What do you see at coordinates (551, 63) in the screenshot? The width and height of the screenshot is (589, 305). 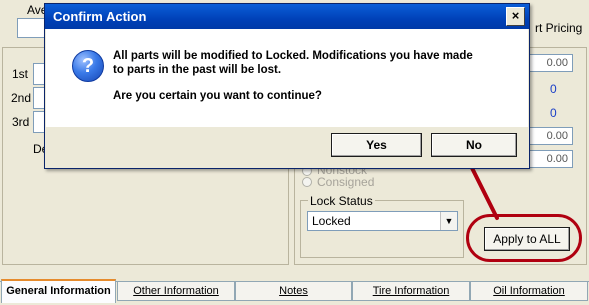 I see `value-field-1: 0.00` at bounding box center [551, 63].